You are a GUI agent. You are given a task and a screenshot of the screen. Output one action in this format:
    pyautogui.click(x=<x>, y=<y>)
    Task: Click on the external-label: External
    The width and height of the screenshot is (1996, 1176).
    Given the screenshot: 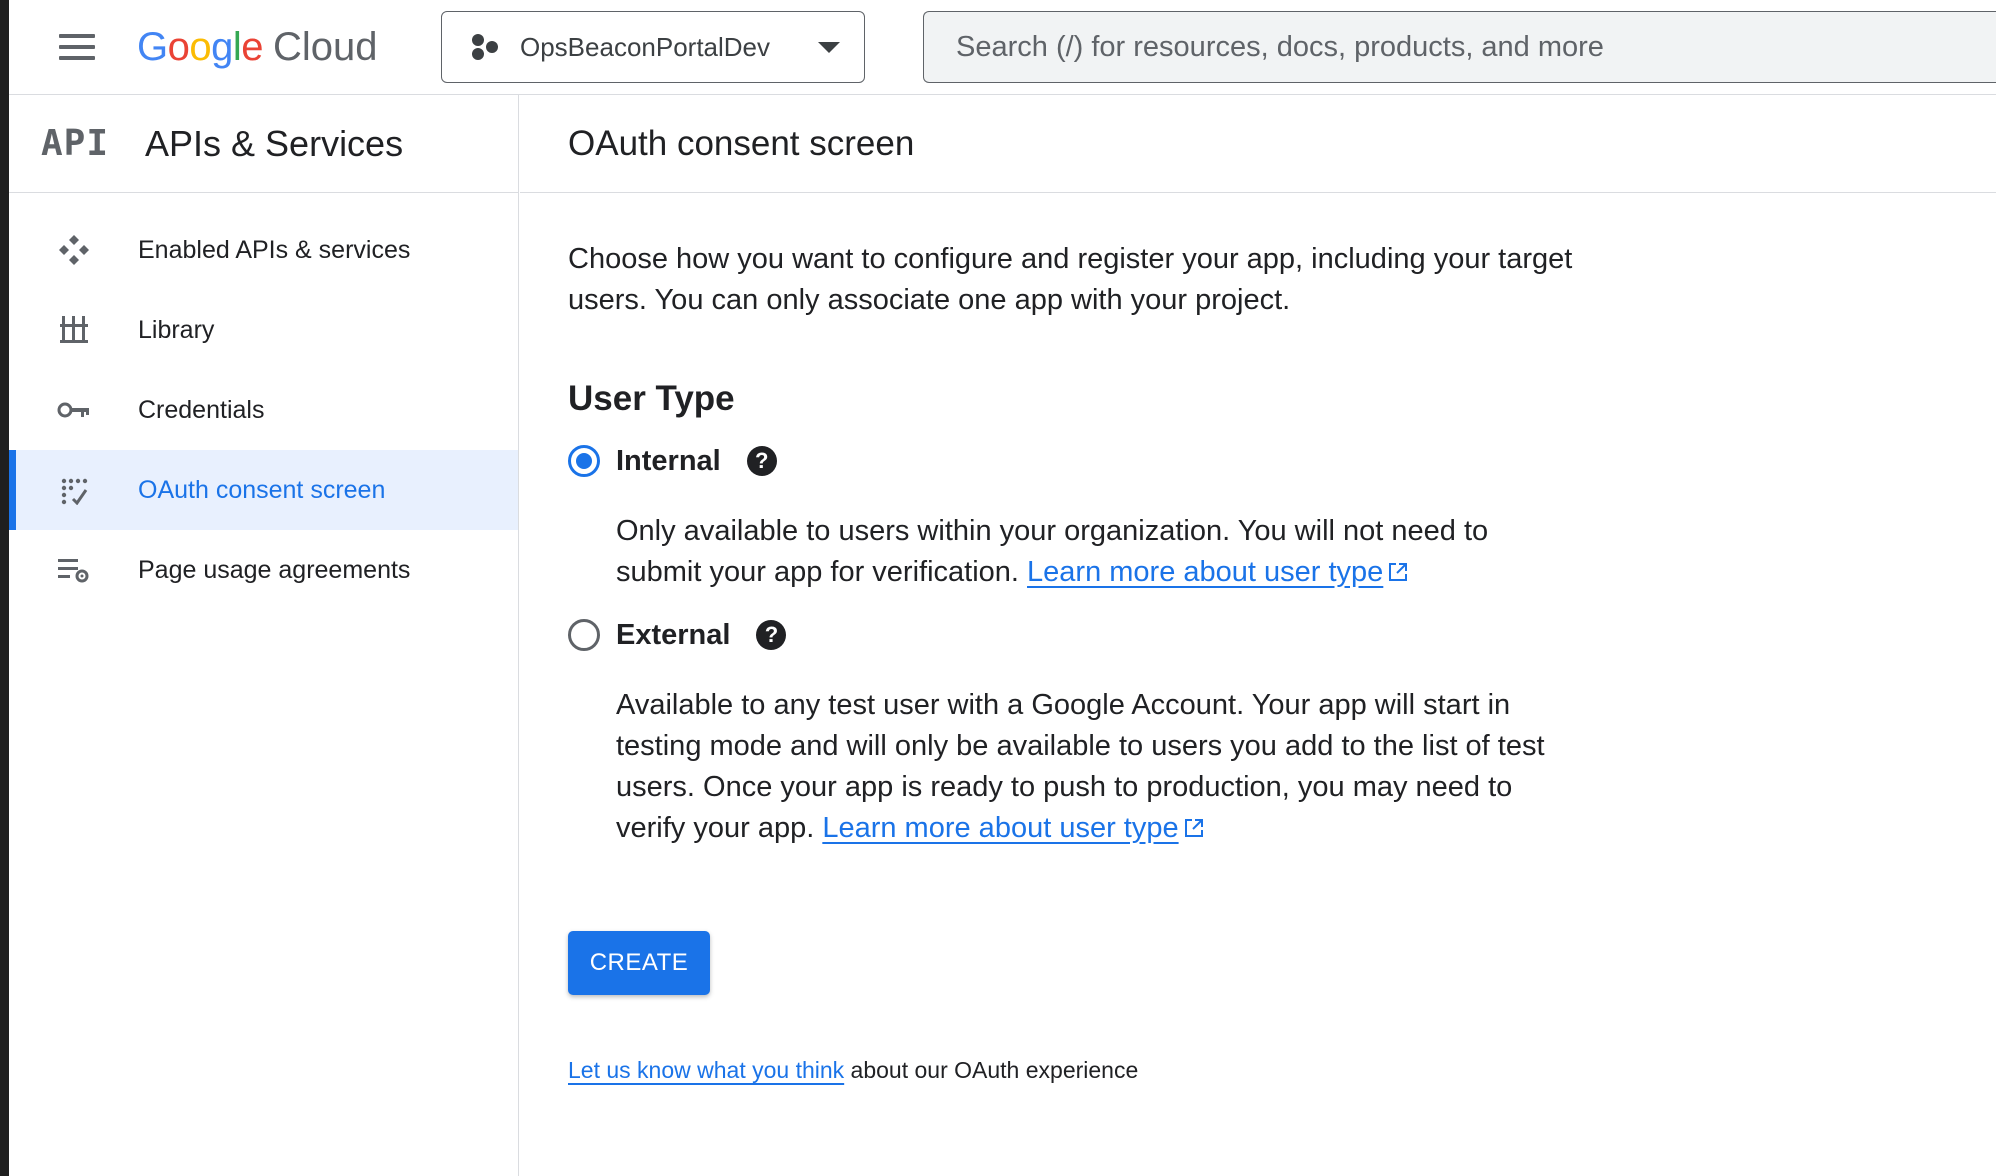 What is the action you would take?
    pyautogui.click(x=673, y=635)
    